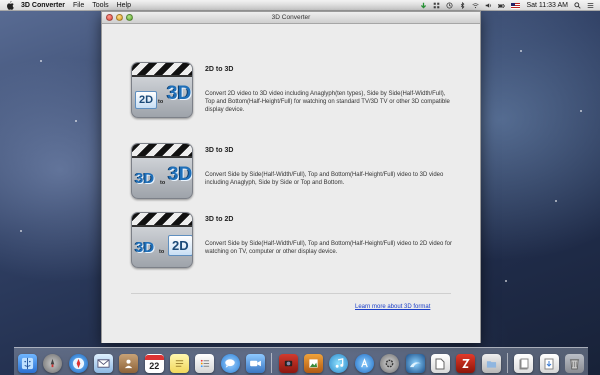  What do you see at coordinates (476, 5) in the screenshot?
I see `wifi-icon` at bounding box center [476, 5].